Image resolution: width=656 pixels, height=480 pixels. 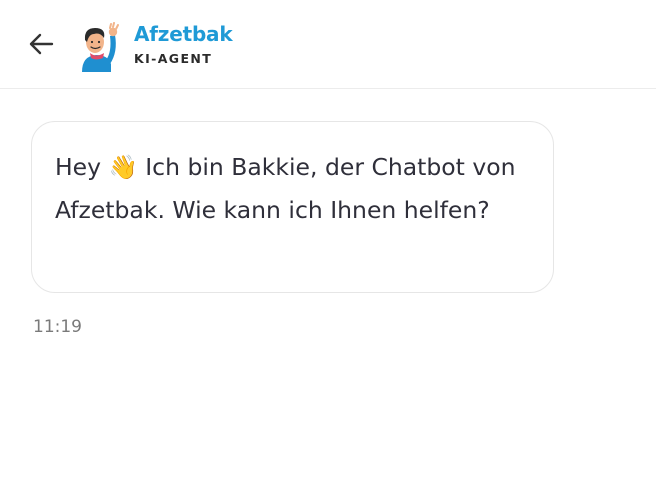 I want to click on brand-name: Afzetbak, so click(x=183, y=34).